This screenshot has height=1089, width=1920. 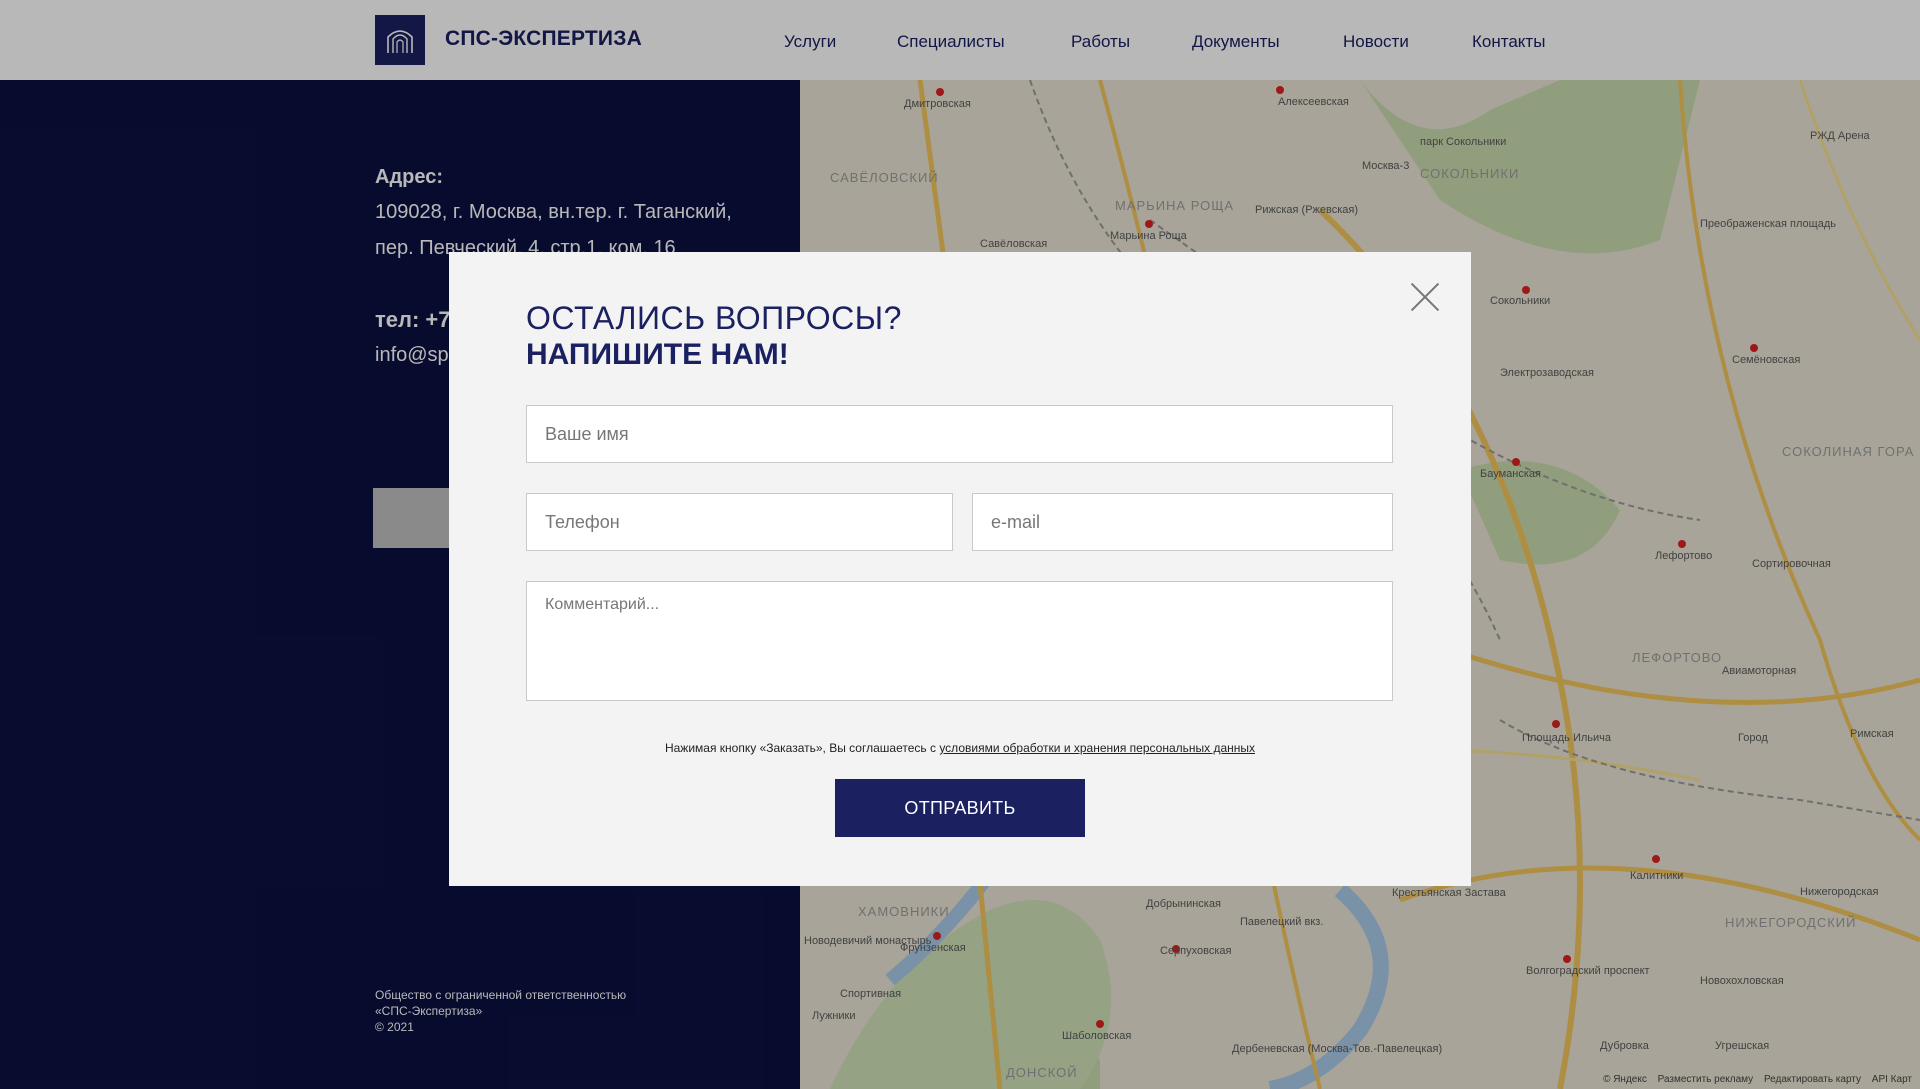 I want to click on phone-input, so click(x=739, y=522).